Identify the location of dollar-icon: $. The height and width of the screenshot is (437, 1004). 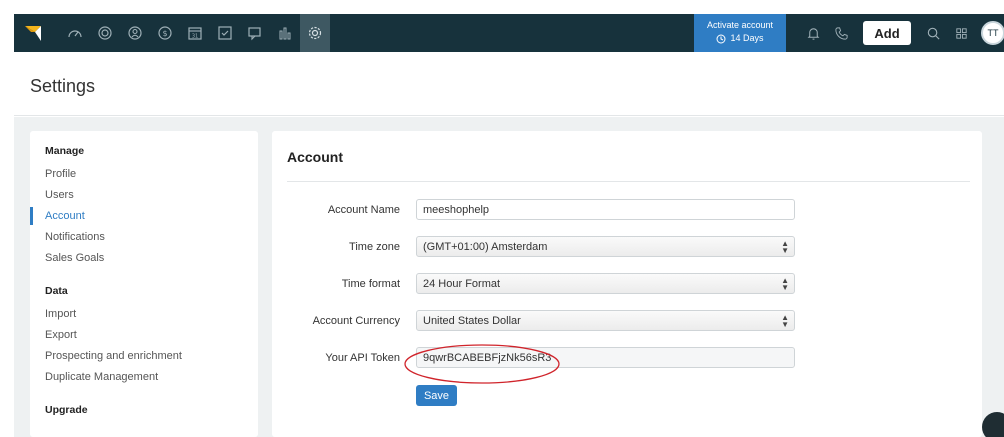
(165, 33).